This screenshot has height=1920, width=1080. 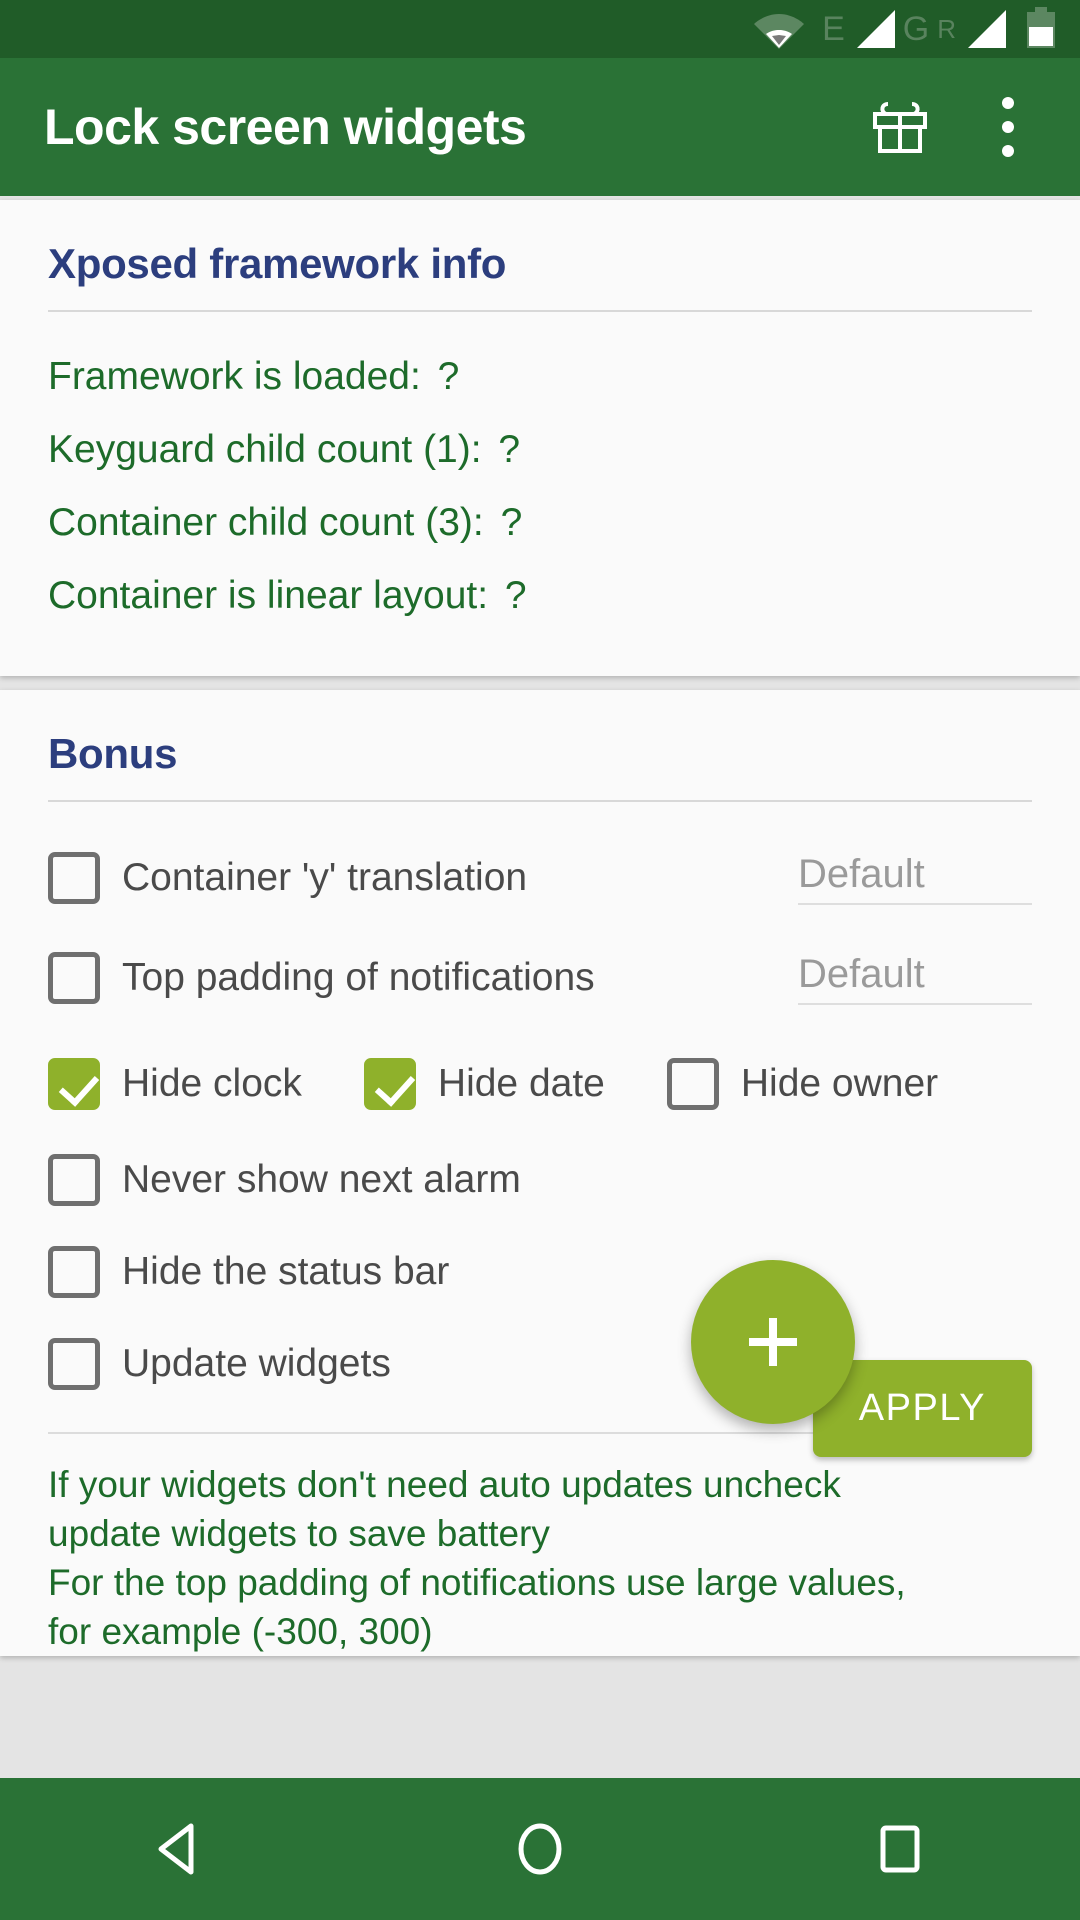 What do you see at coordinates (874, 29) in the screenshot?
I see `signal-strength-sim1-icon` at bounding box center [874, 29].